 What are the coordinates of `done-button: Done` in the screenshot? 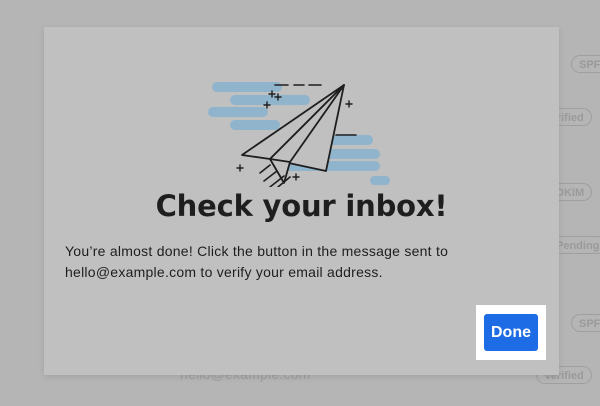 It's located at (511, 332).